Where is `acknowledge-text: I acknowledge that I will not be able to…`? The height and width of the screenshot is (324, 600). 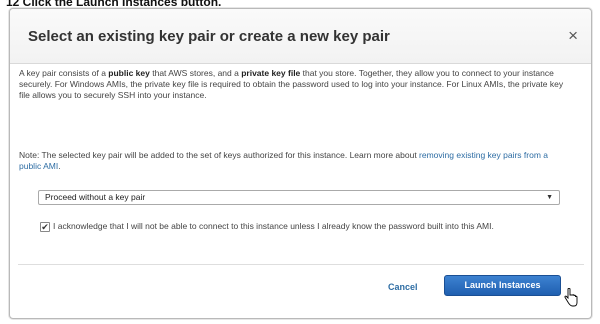
acknowledge-text: I acknowledge that I will not be able to… is located at coordinates (273, 226).